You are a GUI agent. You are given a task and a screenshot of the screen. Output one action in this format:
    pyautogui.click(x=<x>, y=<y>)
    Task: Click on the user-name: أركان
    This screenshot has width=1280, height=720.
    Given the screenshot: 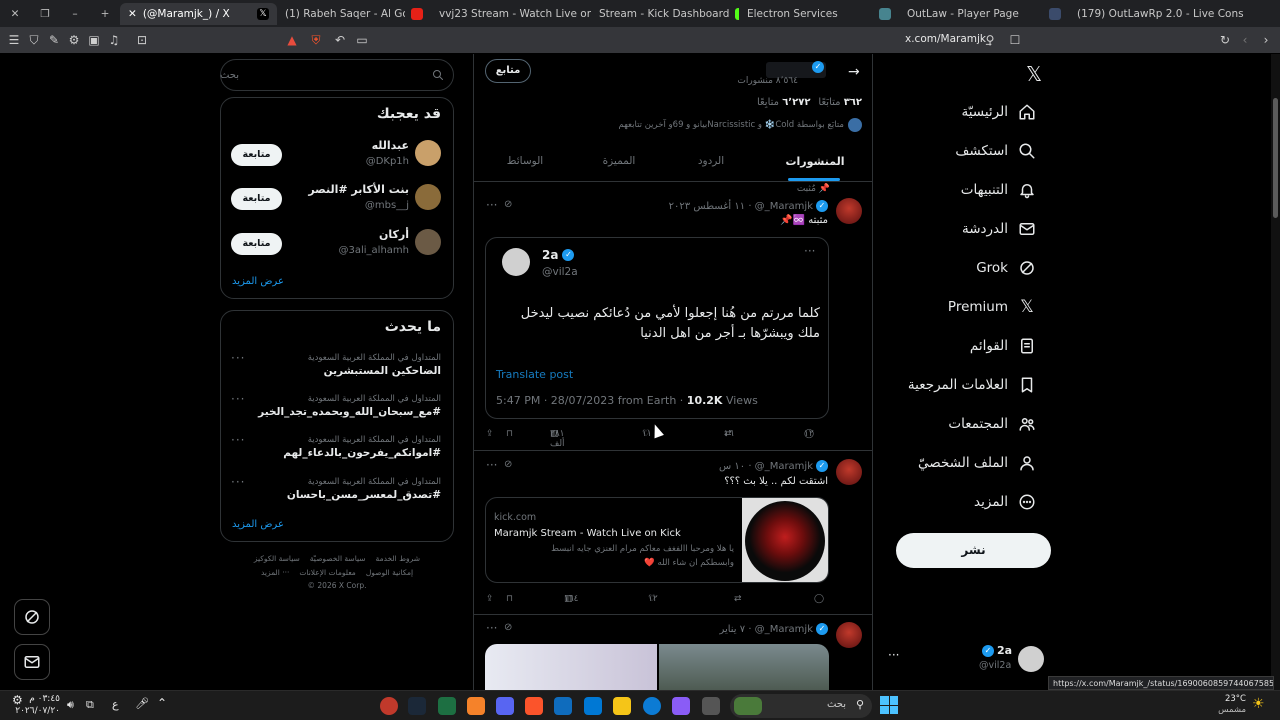 What is the action you would take?
    pyautogui.click(x=394, y=234)
    